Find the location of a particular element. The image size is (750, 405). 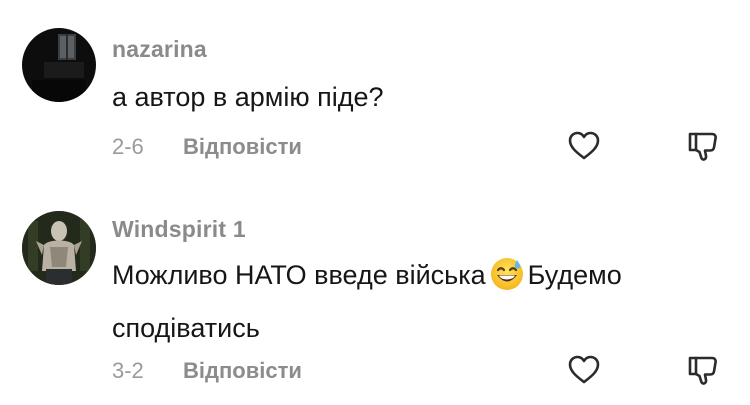

comment-username: Windspirit 1 is located at coordinates (179, 229).